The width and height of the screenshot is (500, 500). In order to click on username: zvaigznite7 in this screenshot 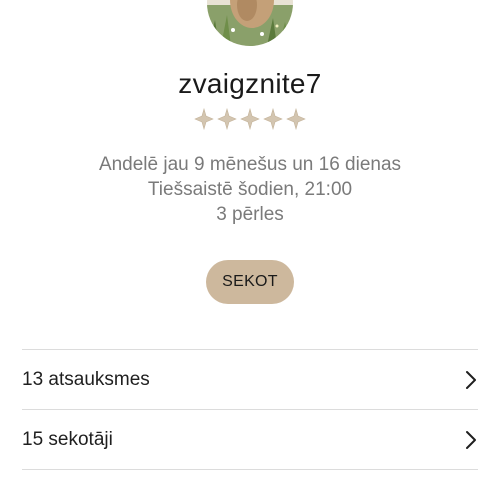, I will do `click(250, 83)`.